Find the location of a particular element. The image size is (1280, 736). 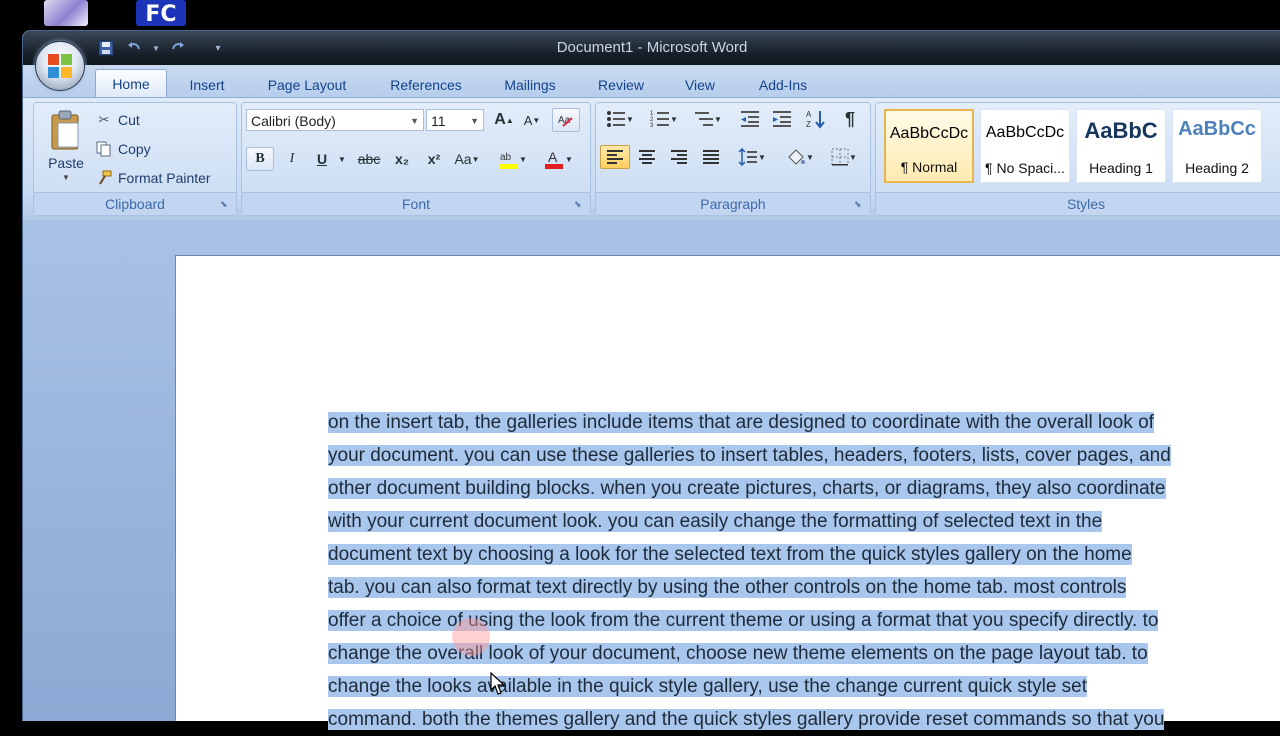

bold-button: B is located at coordinates (260, 159).